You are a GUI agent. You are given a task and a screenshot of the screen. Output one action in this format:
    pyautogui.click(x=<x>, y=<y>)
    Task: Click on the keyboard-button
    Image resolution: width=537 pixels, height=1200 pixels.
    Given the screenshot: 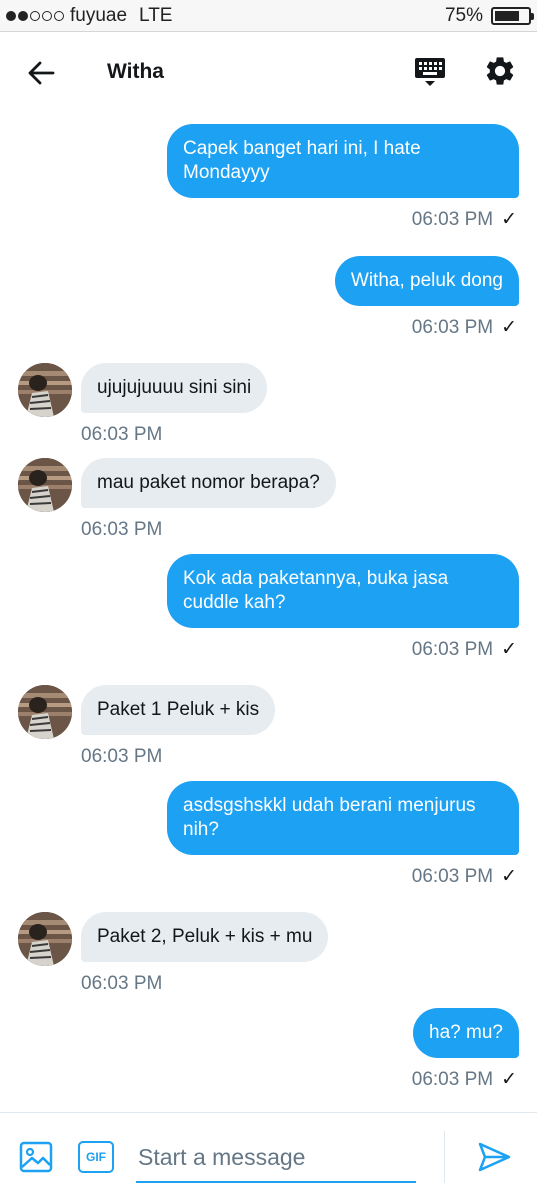 What is the action you would take?
    pyautogui.click(x=430, y=72)
    